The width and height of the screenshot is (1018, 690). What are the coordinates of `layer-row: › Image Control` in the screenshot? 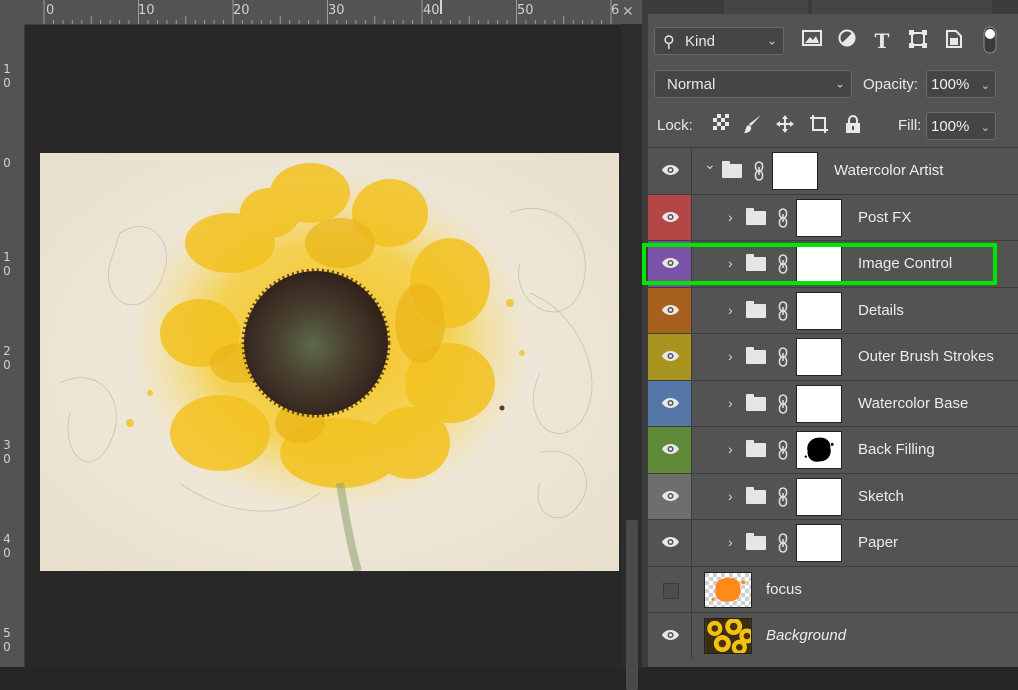 It's located at (833, 263).